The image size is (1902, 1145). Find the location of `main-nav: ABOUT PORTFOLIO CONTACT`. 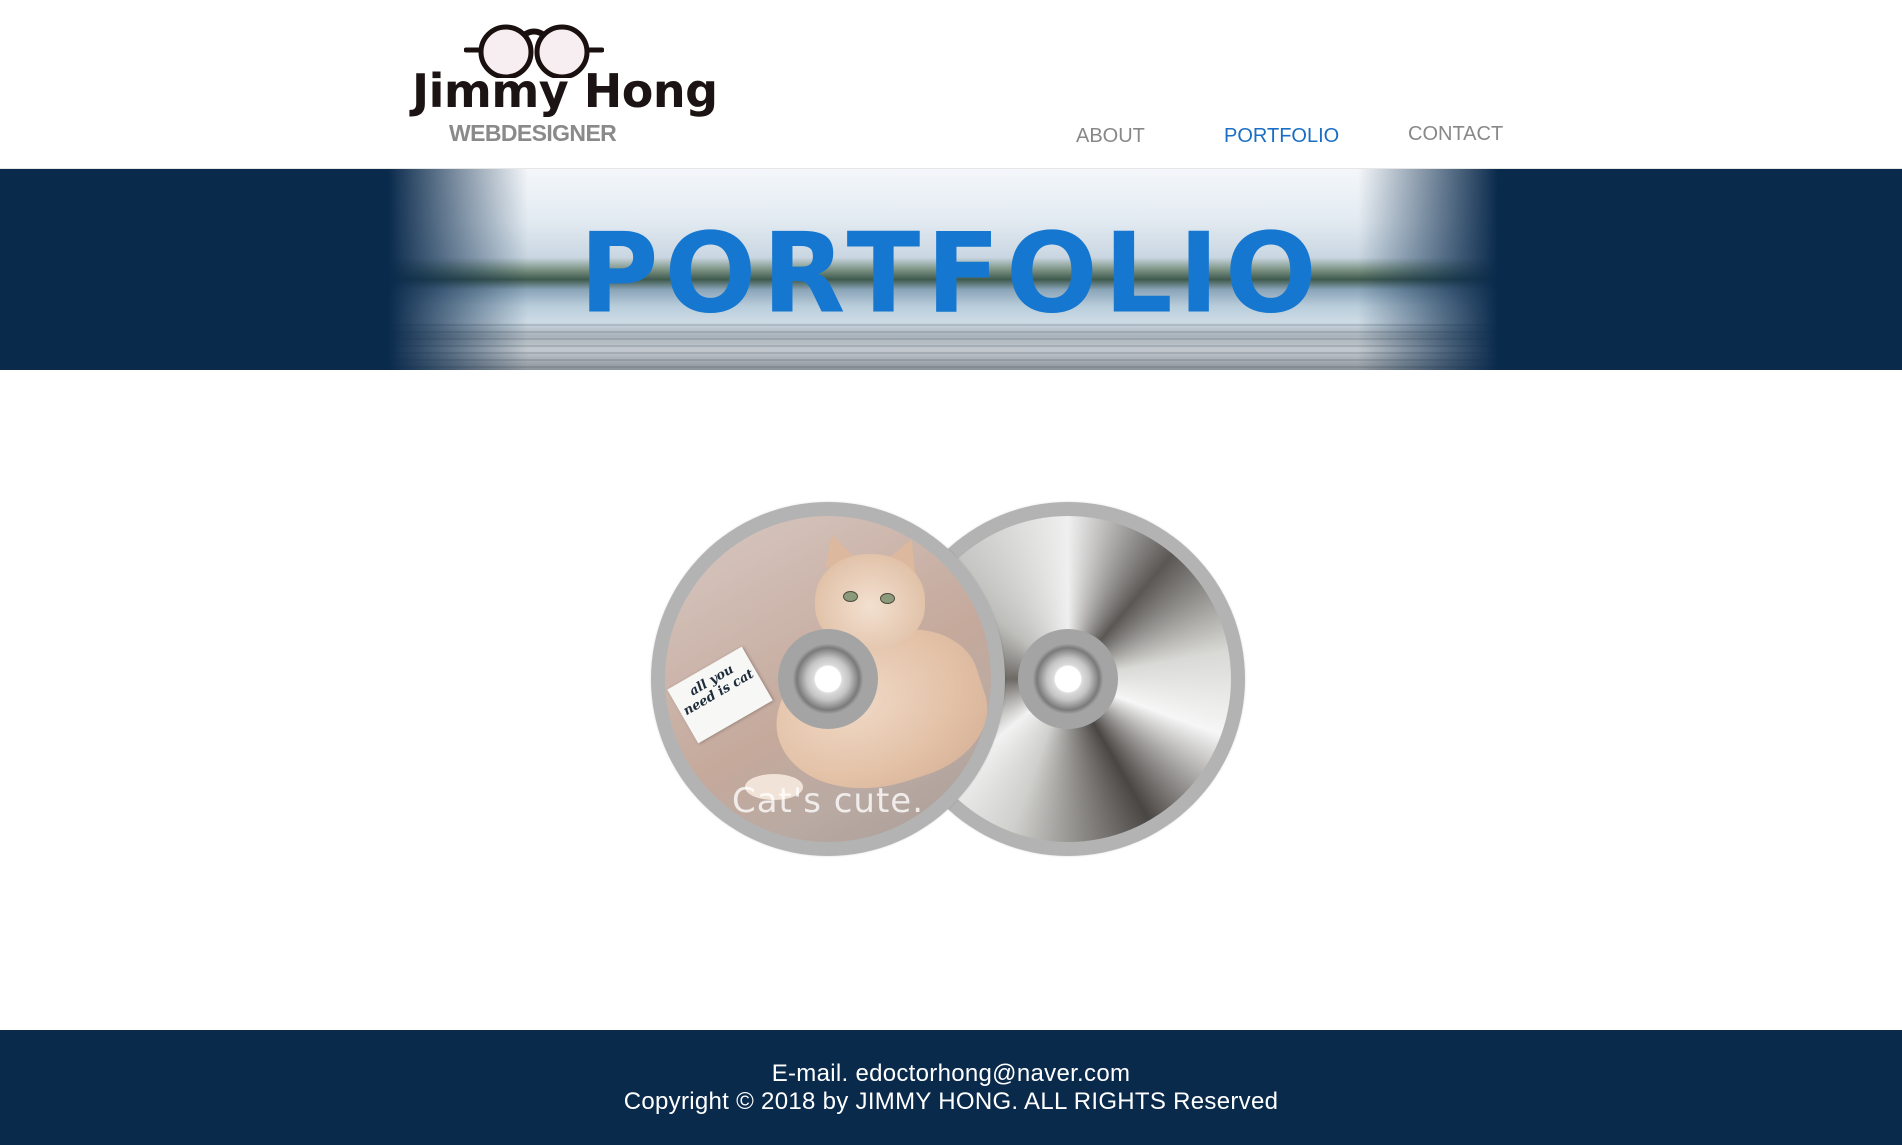

main-nav: ABOUT PORTFOLIO CONTACT is located at coordinates (951, 137).